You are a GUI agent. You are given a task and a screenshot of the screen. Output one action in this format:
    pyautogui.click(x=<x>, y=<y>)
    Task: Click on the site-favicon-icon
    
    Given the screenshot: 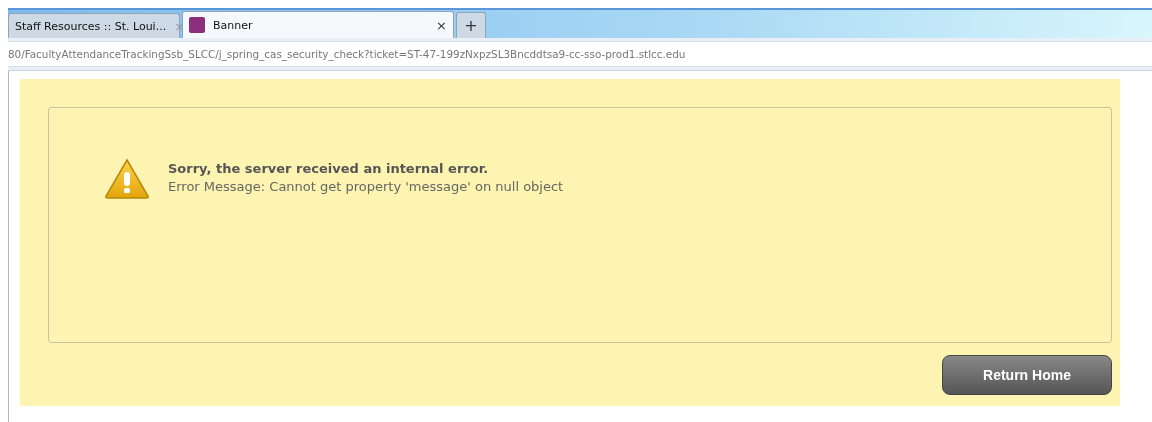 What is the action you would take?
    pyautogui.click(x=197, y=25)
    